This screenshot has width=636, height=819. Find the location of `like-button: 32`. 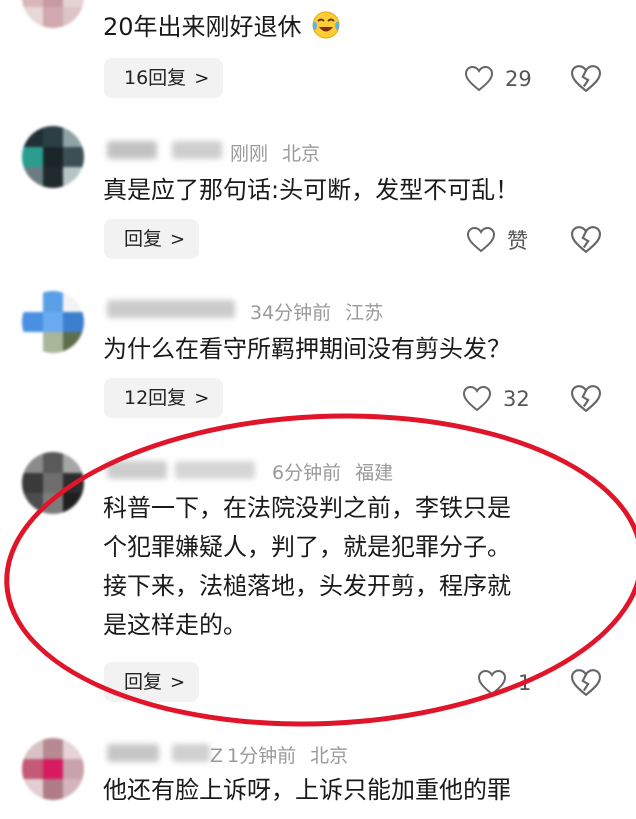

like-button: 32 is located at coordinates (496, 399).